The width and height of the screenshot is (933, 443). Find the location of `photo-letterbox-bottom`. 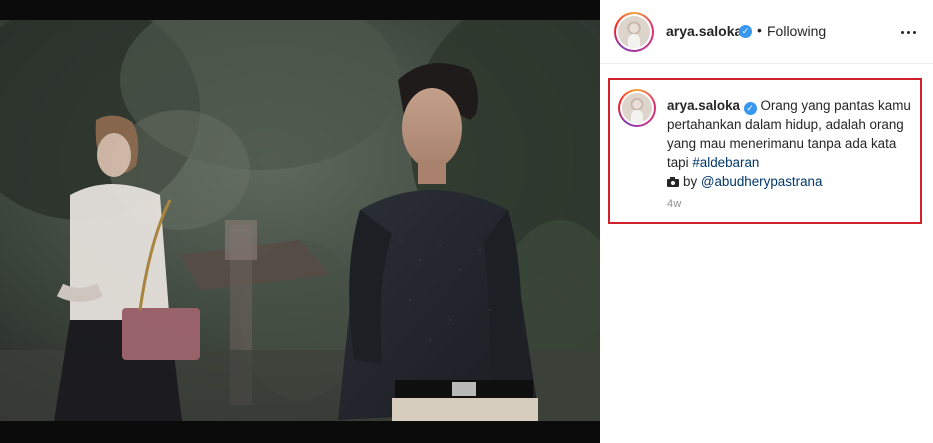

photo-letterbox-bottom is located at coordinates (300, 432).